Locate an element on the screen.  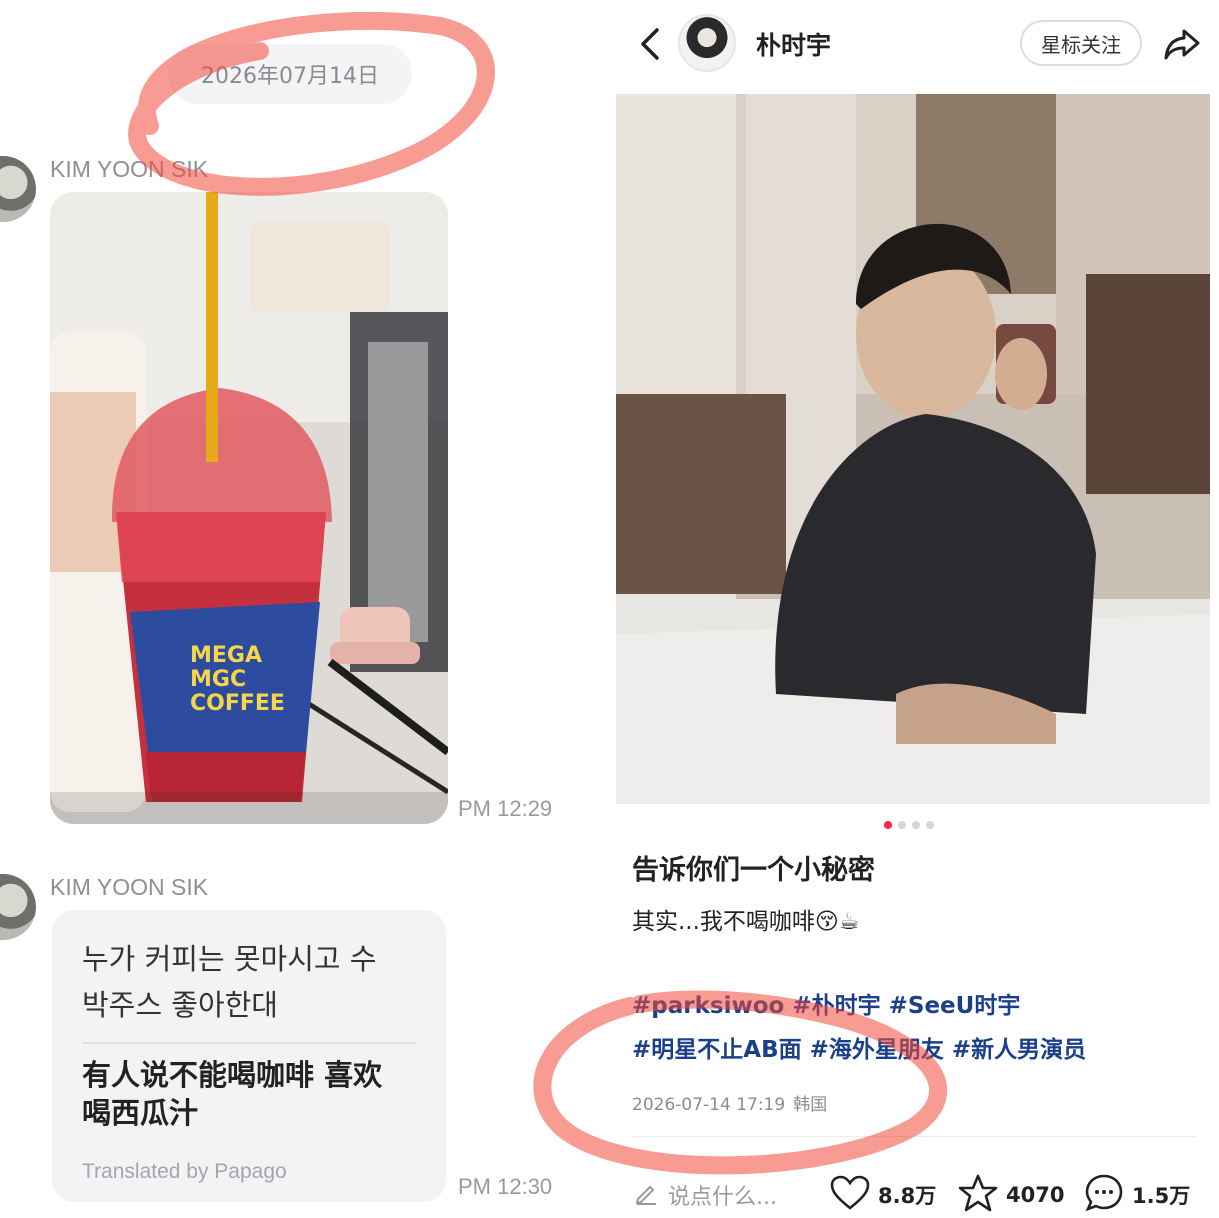
follow-button-label: 星标关注 is located at coordinates (1081, 44).